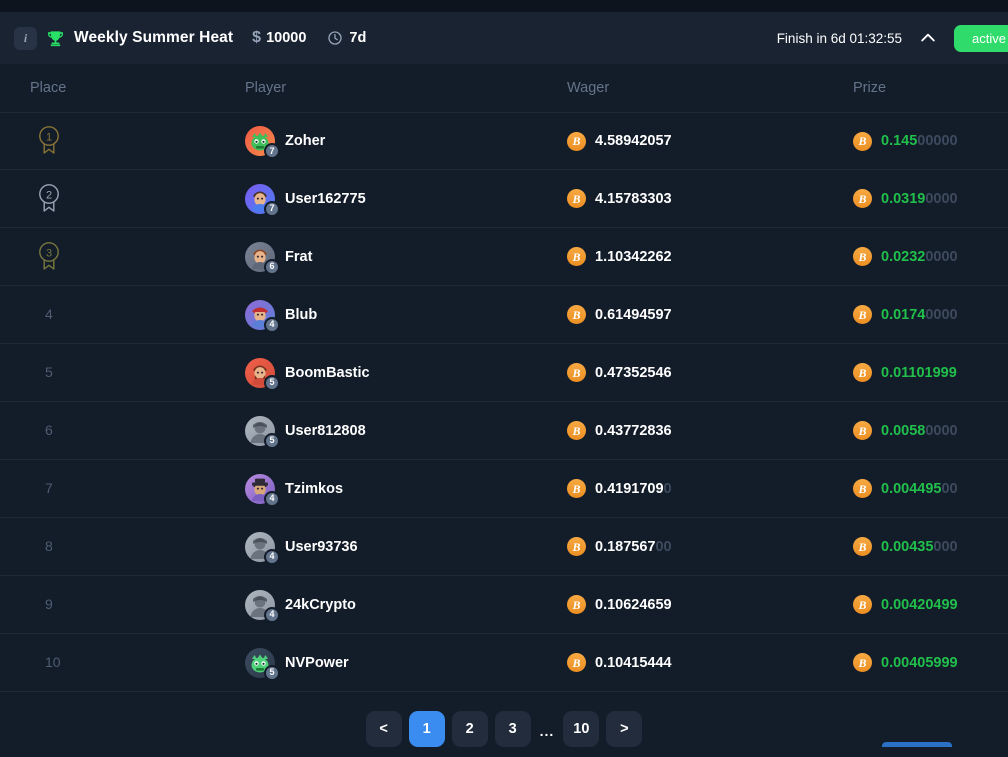  Describe the element at coordinates (335, 38) in the screenshot. I see `clock-icon` at that location.